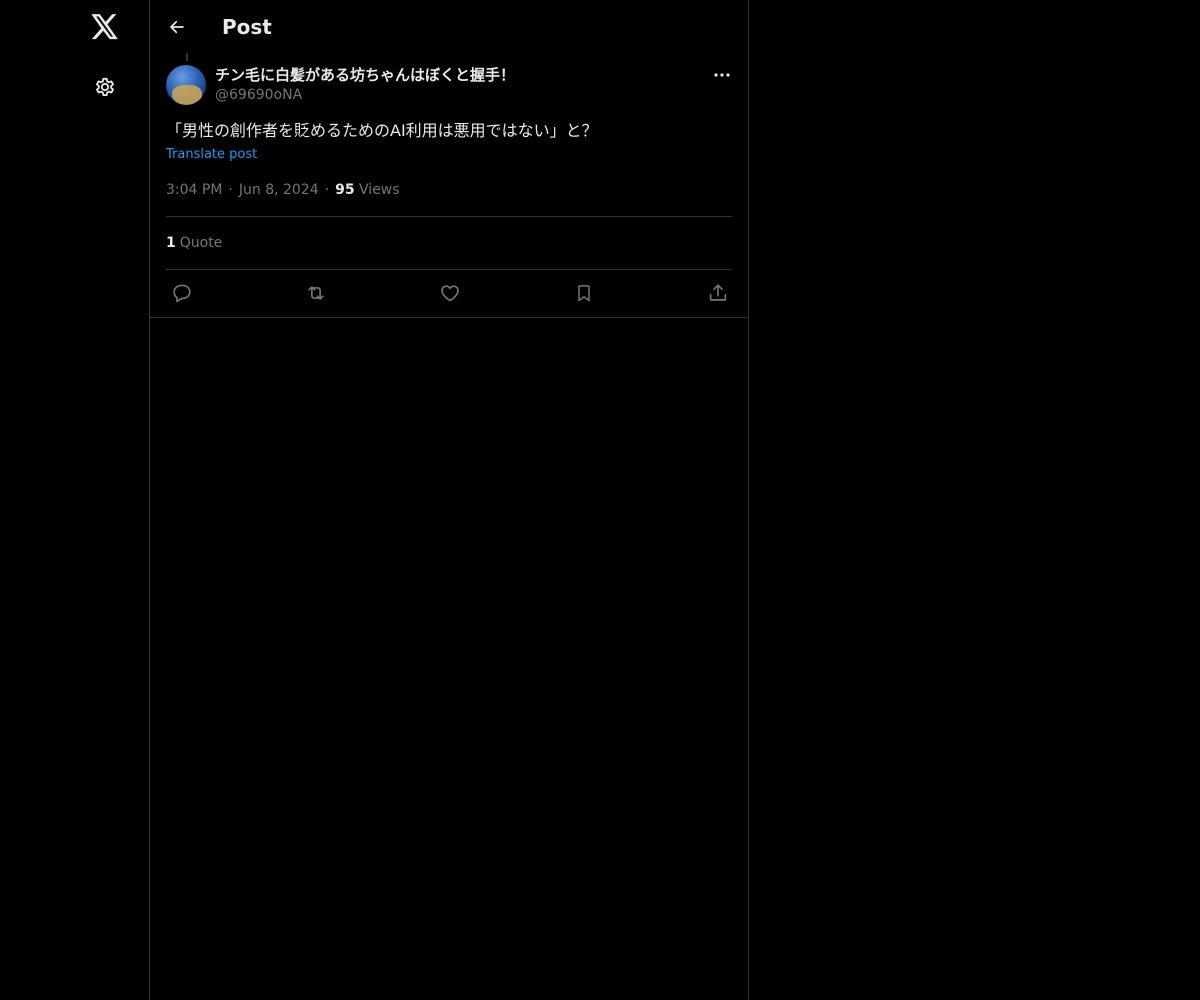  Describe the element at coordinates (449, 216) in the screenshot. I see `divider` at that location.